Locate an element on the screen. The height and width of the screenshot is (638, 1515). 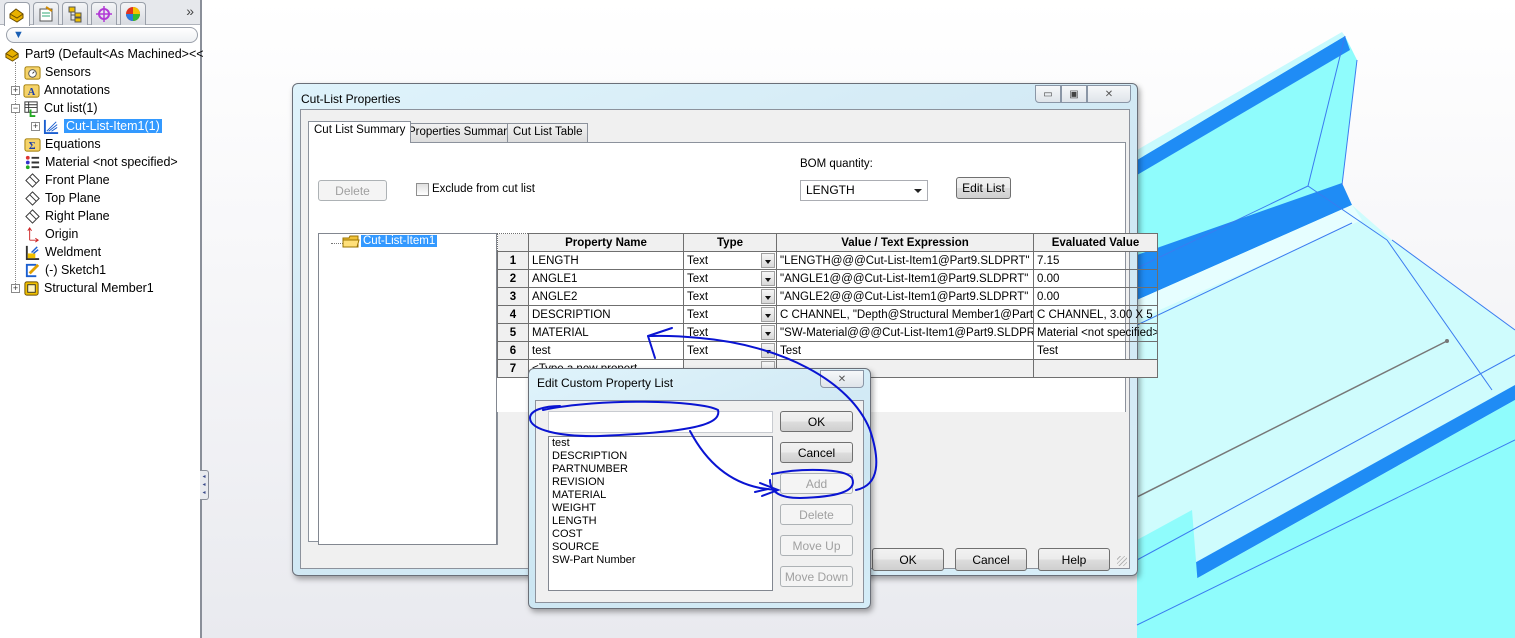
property-name-cell: test is located at coordinates (606, 350).